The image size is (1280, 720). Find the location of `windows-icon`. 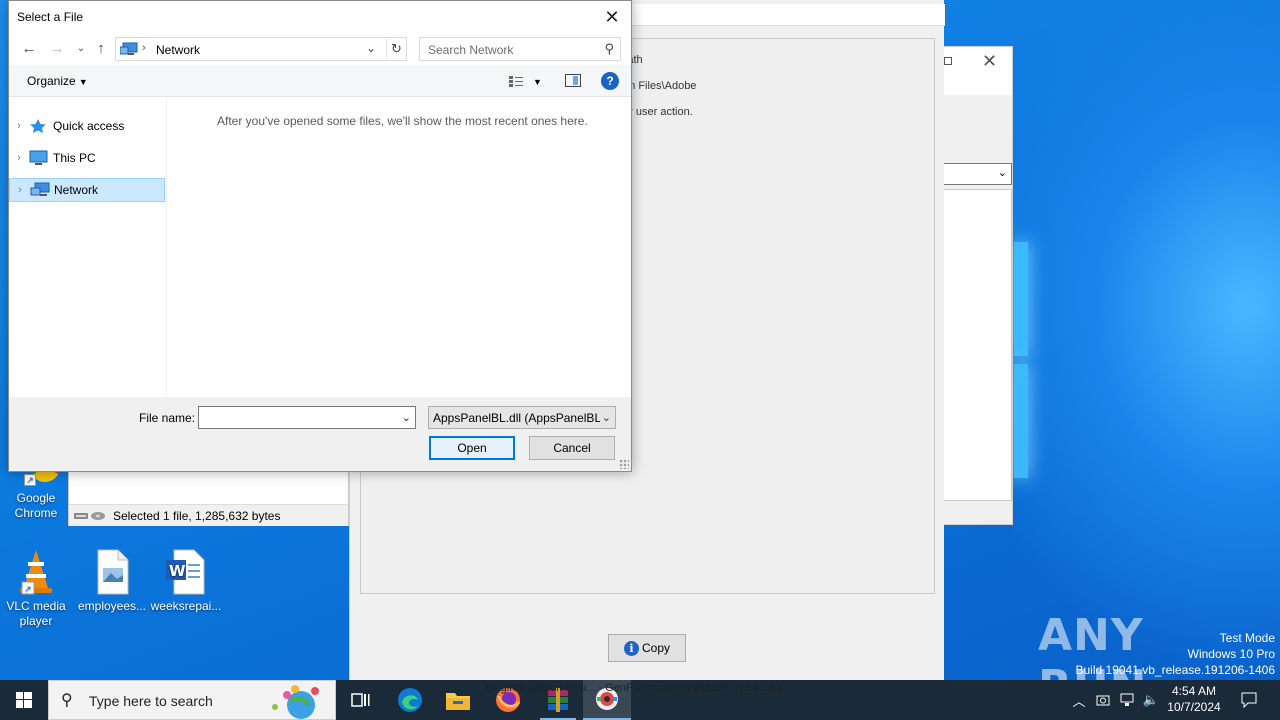

windows-icon is located at coordinates (24, 700).